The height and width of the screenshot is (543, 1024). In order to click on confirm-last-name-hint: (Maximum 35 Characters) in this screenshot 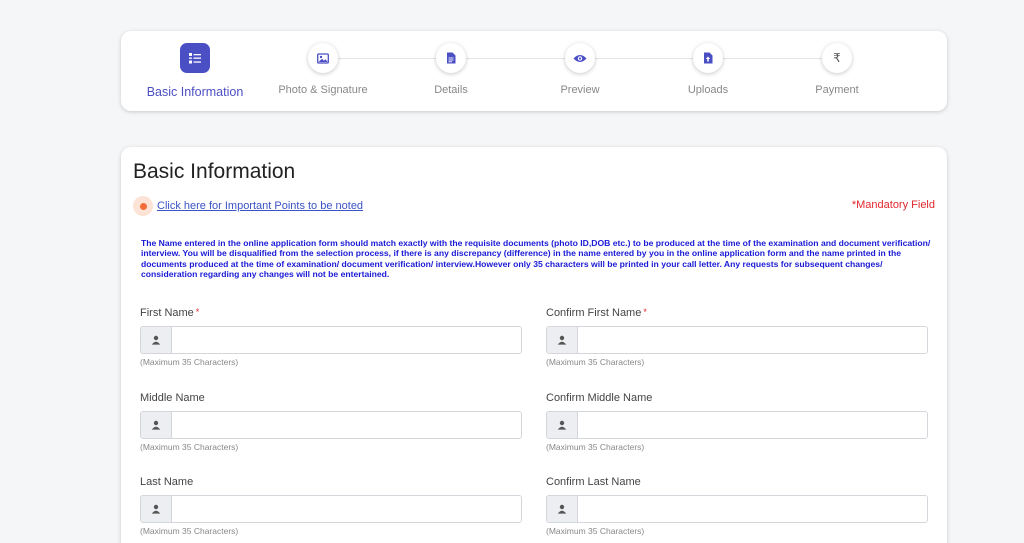, I will do `click(595, 531)`.